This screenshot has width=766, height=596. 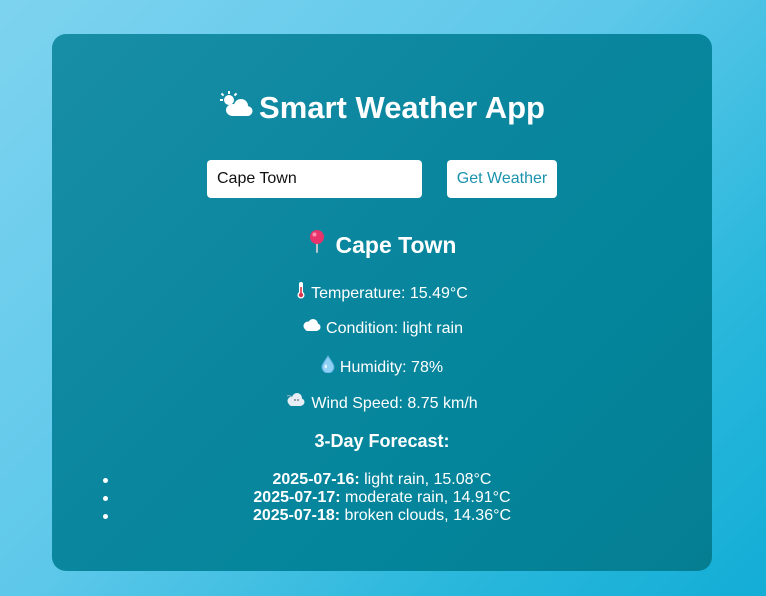 What do you see at coordinates (391, 368) in the screenshot?
I see `humidity-label: Humidity: 78%` at bounding box center [391, 368].